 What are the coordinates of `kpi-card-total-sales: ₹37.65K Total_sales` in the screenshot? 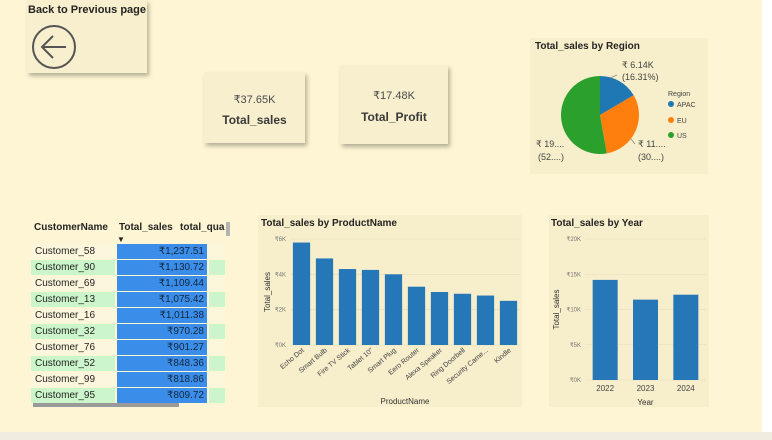 It's located at (254, 107).